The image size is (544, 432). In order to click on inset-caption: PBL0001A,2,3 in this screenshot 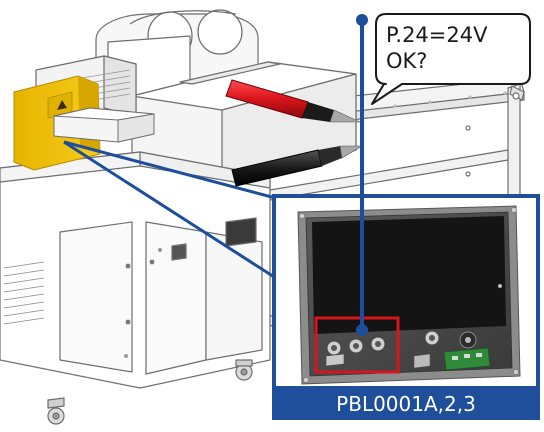, I will do `click(406, 404)`.